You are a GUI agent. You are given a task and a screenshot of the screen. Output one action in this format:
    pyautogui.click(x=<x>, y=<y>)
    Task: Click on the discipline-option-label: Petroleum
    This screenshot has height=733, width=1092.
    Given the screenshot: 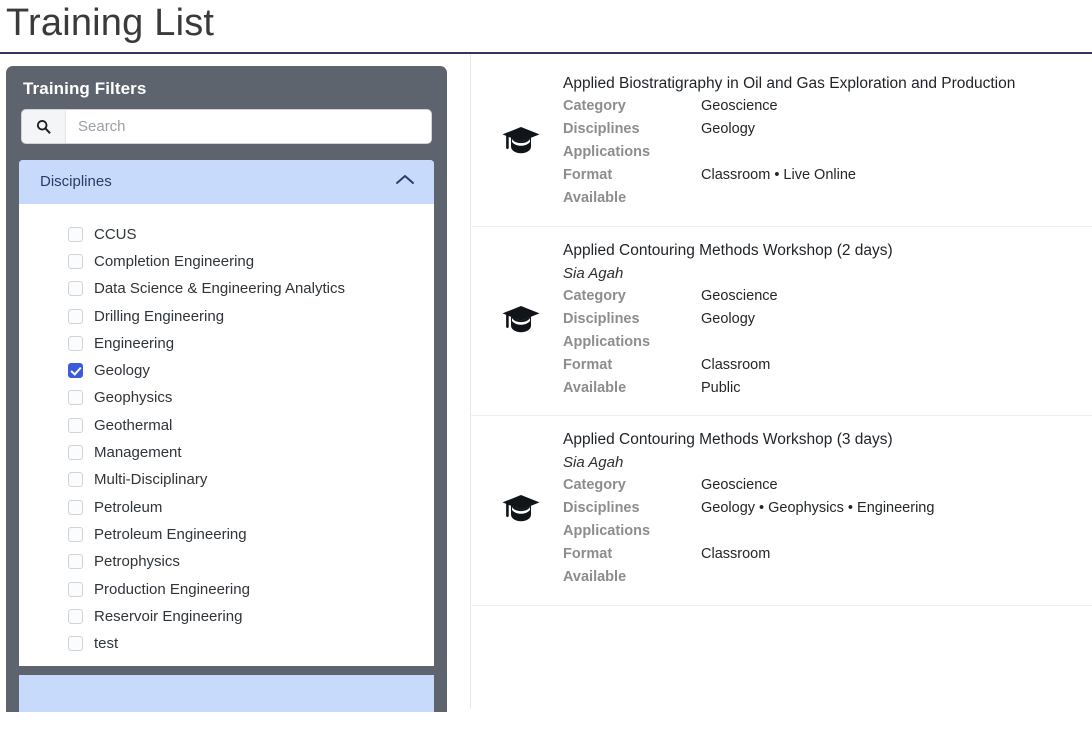 What is the action you would take?
    pyautogui.click(x=128, y=507)
    